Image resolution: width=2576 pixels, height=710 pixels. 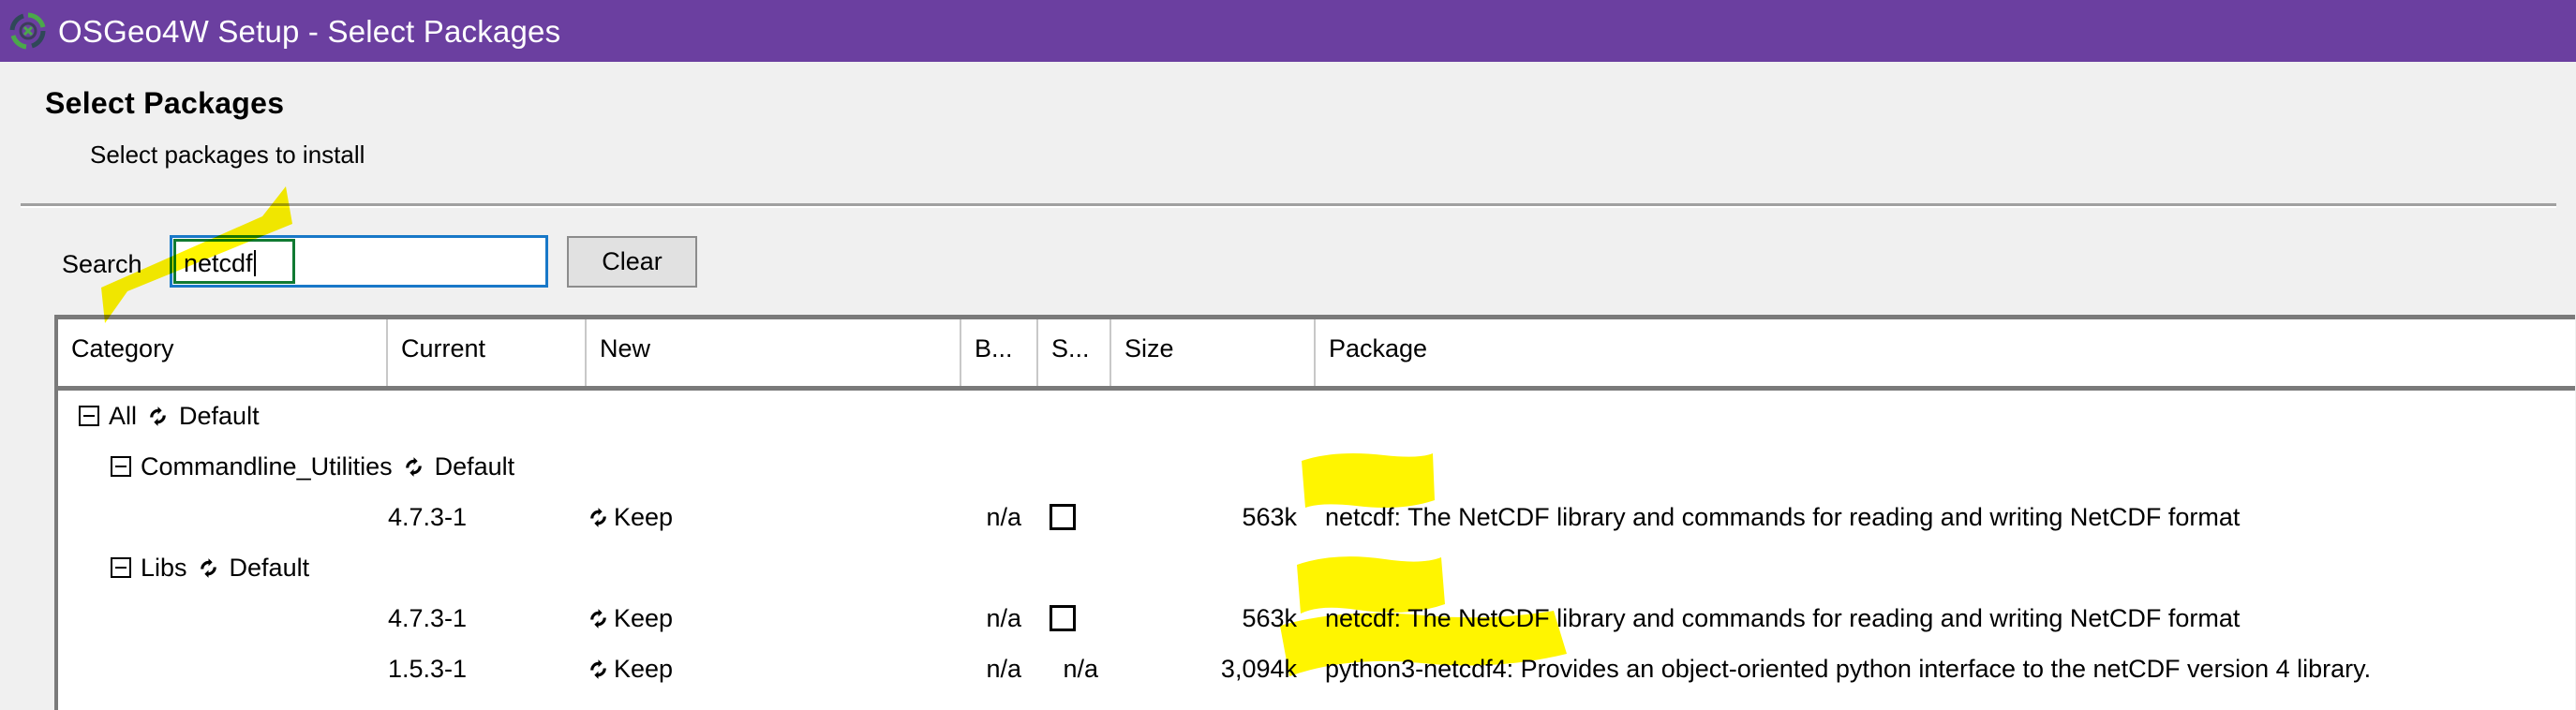 I want to click on package-name: python3-netcdf4:, so click(x=1423, y=669).